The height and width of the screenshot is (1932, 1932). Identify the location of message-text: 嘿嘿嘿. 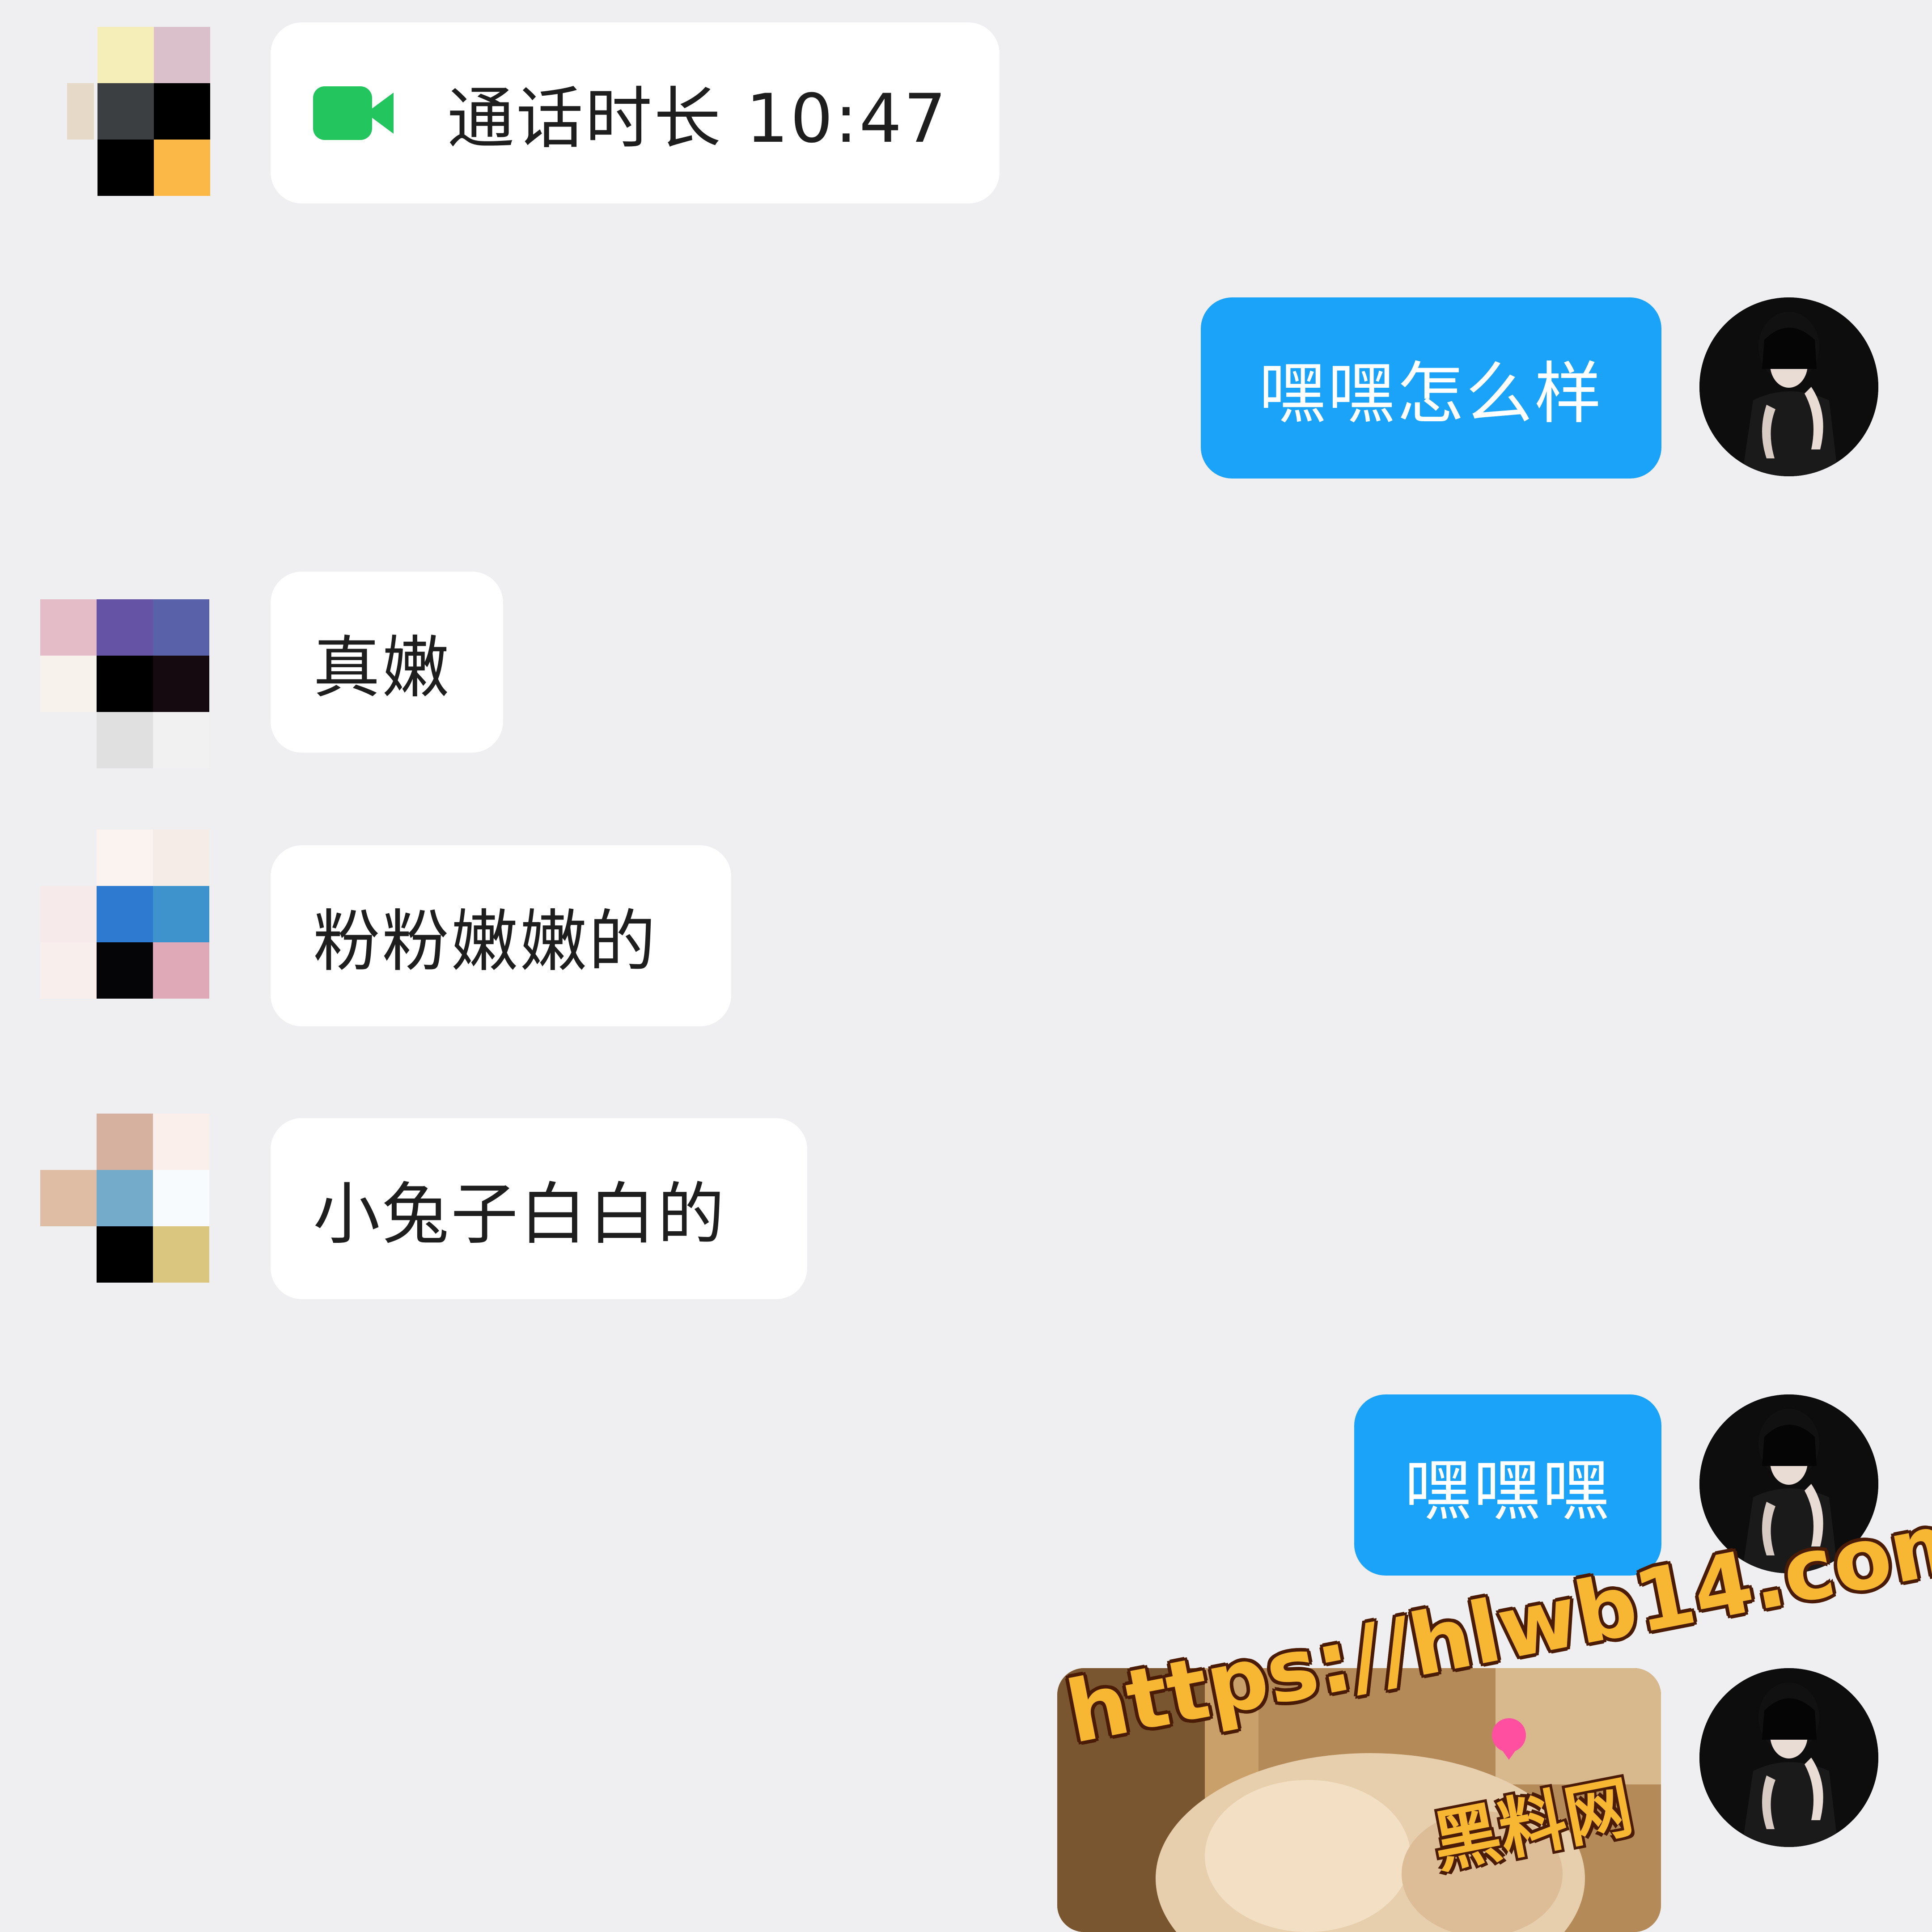
(1507, 1491).